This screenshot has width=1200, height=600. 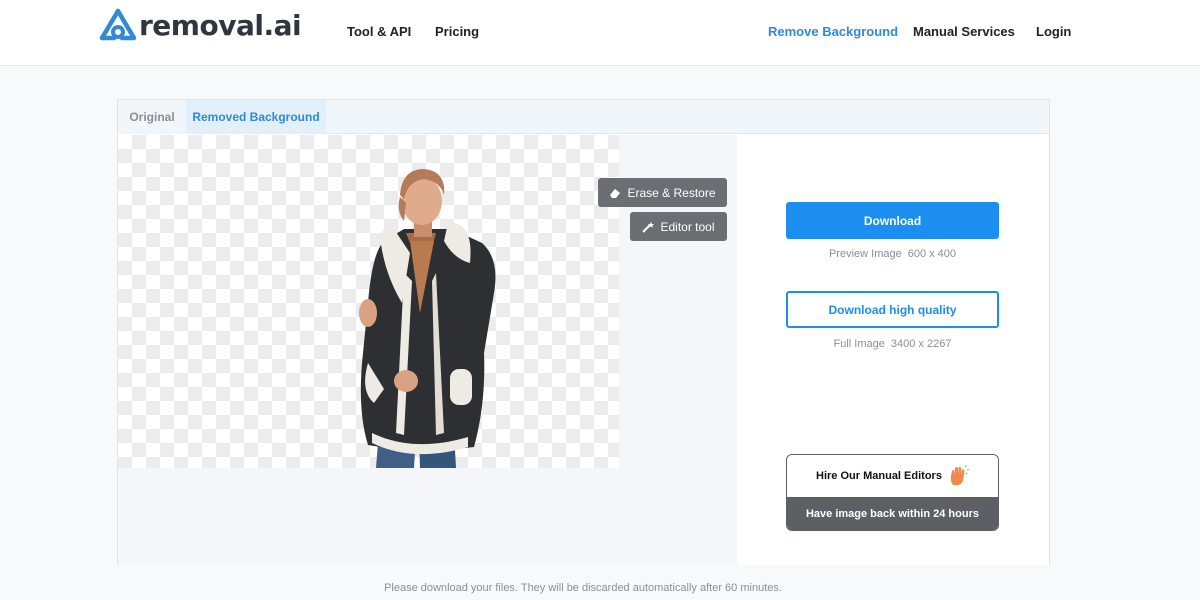 What do you see at coordinates (959, 475) in the screenshot?
I see `waving-hand-icon` at bounding box center [959, 475].